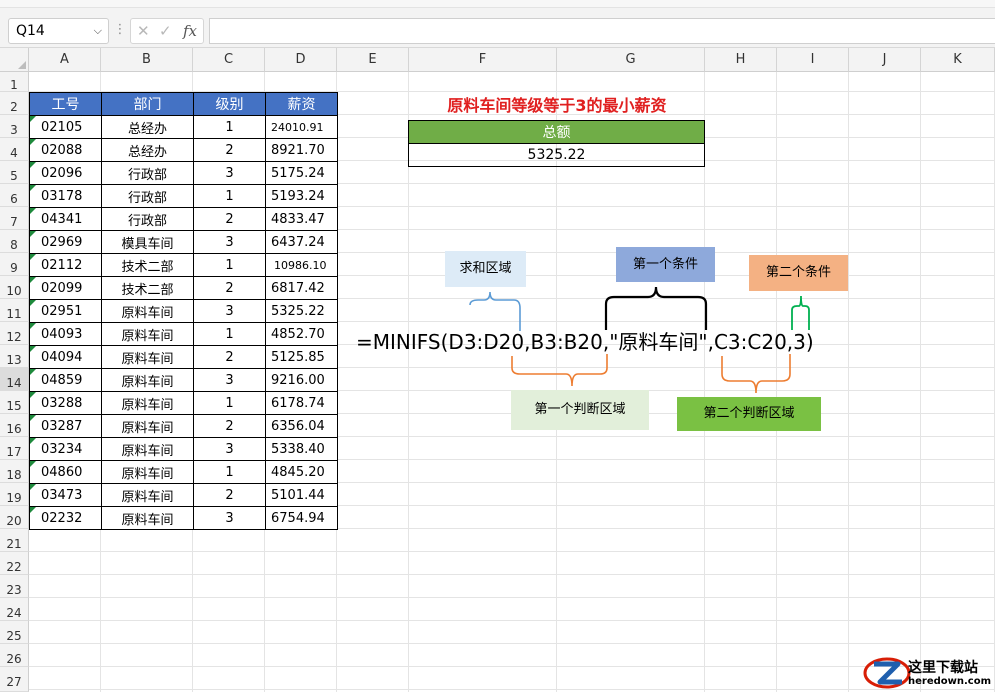 Image resolution: width=995 pixels, height=697 pixels. Describe the element at coordinates (656, 308) in the screenshot. I see `criteria1-brace` at that location.